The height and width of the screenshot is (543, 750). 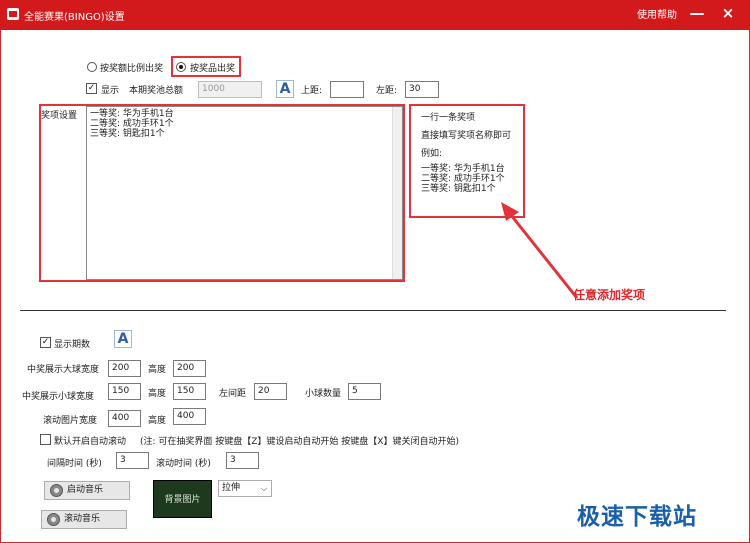 I want to click on radio-ratio-label: 按奖额比例出奖, so click(x=132, y=69).